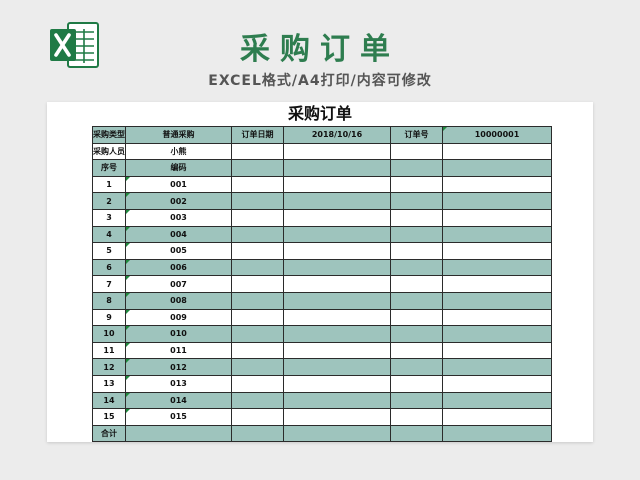 This screenshot has width=640, height=480. I want to click on type-value: 普通采购, so click(178, 135).